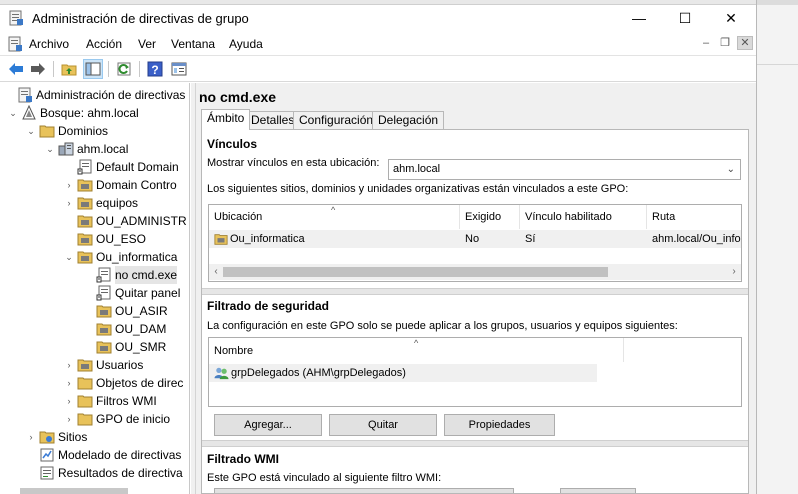 The image size is (798, 494). What do you see at coordinates (777, 64) in the screenshot?
I see `background-window-divider` at bounding box center [777, 64].